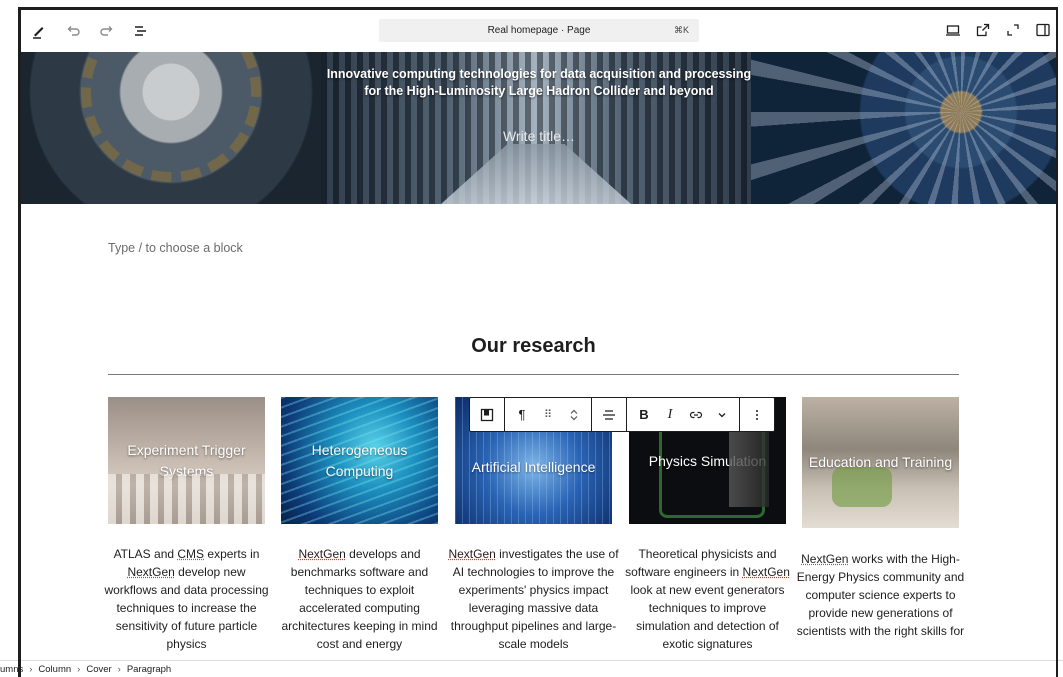  Describe the element at coordinates (644, 415) in the screenshot. I see `bold-button: B` at that location.